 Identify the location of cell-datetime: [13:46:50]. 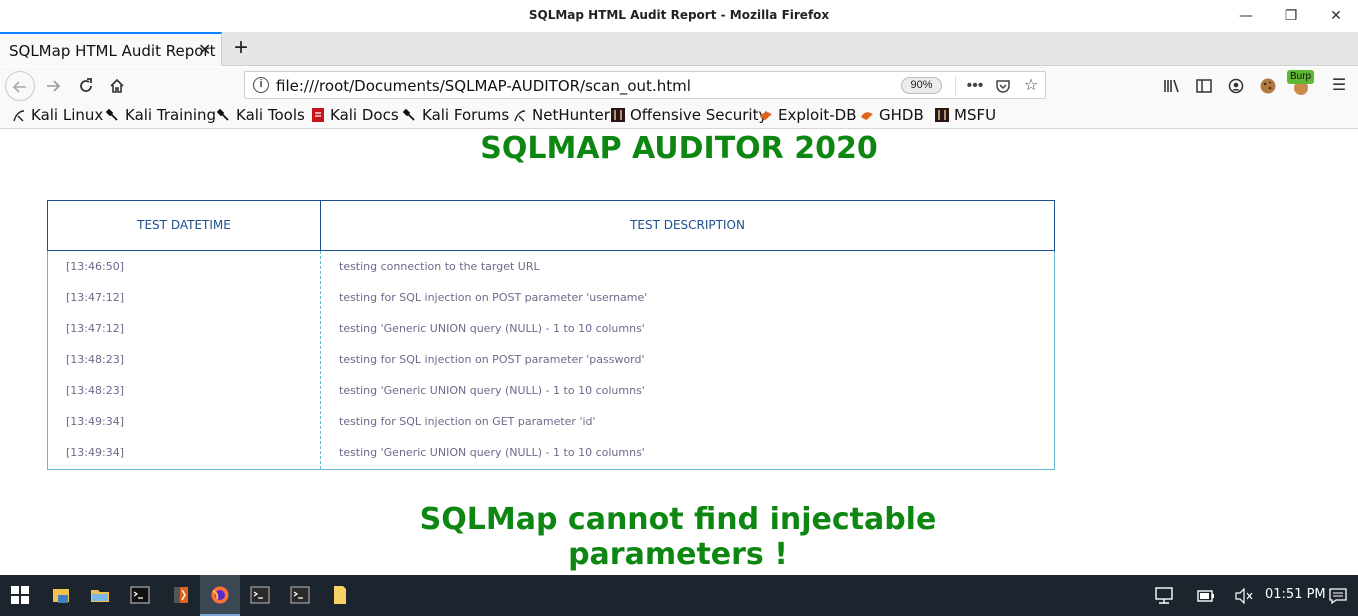
(95, 266).